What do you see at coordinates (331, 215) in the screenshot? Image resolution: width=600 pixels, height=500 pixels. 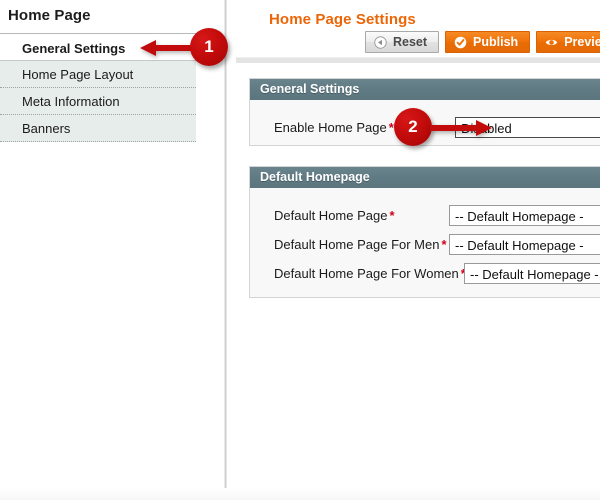 I see `field-label-text: Default Home Page` at bounding box center [331, 215].